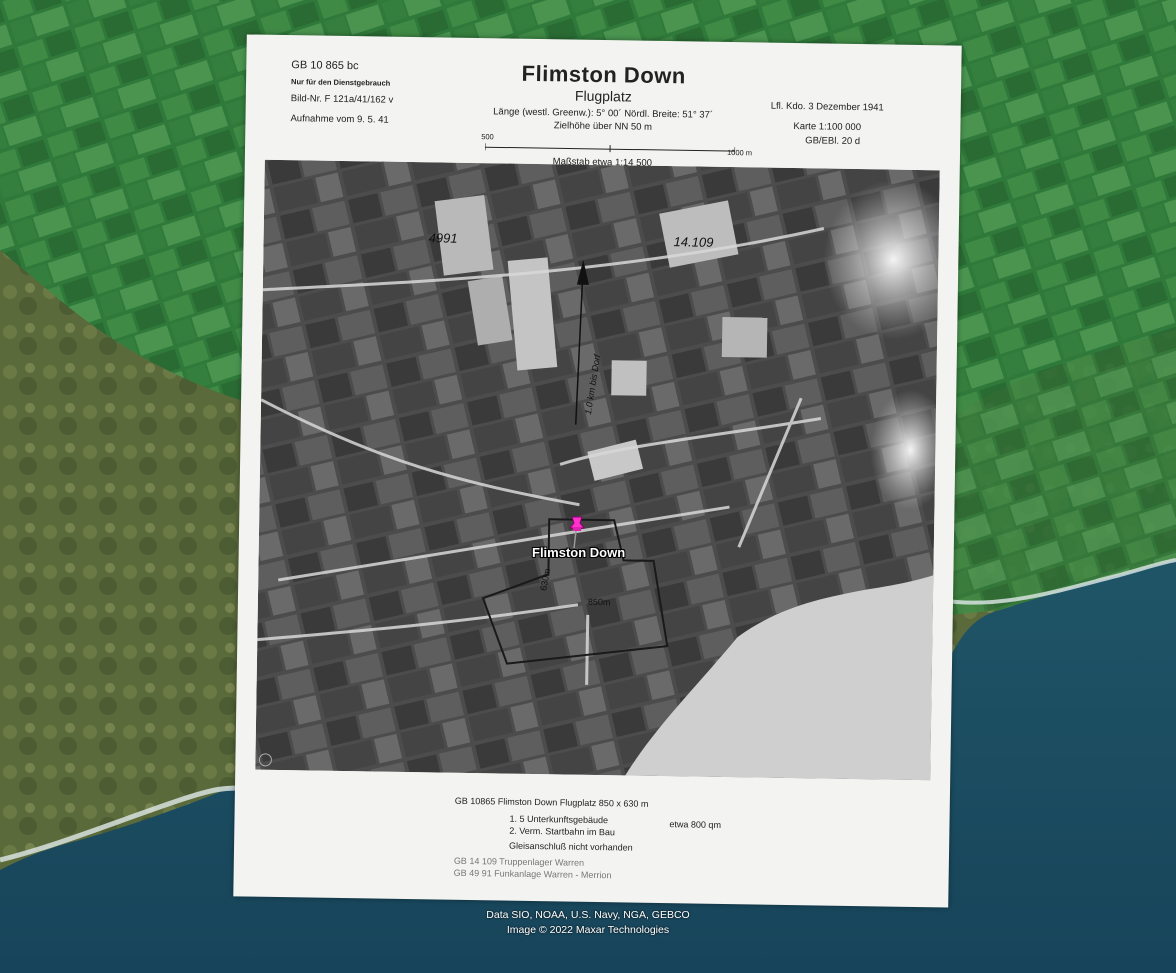  I want to click on luftflotte-date: Lfl. Kdo. 3 Dezember 1941, so click(827, 107).